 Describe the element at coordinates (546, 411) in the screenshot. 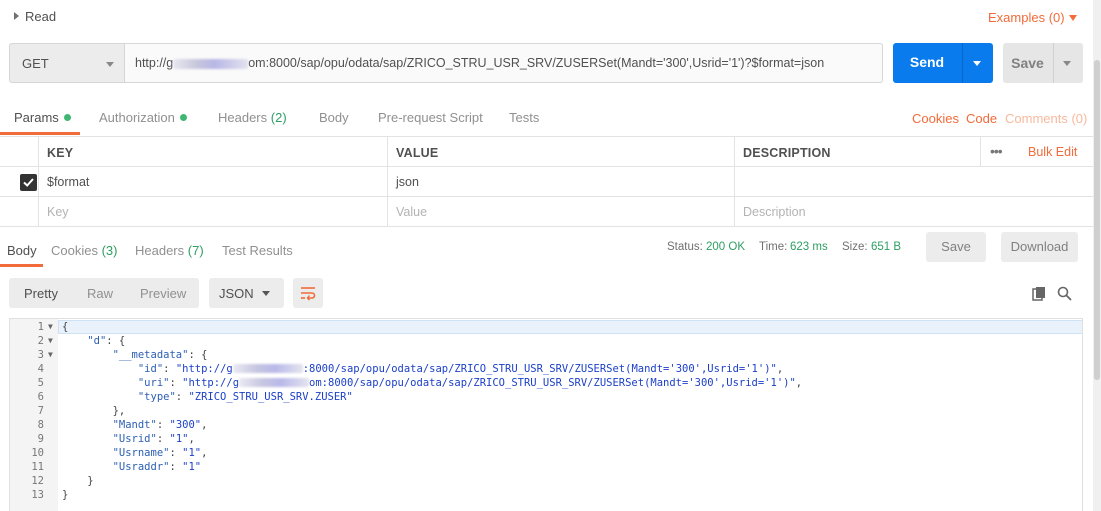

I see `code-line: 7 },` at that location.